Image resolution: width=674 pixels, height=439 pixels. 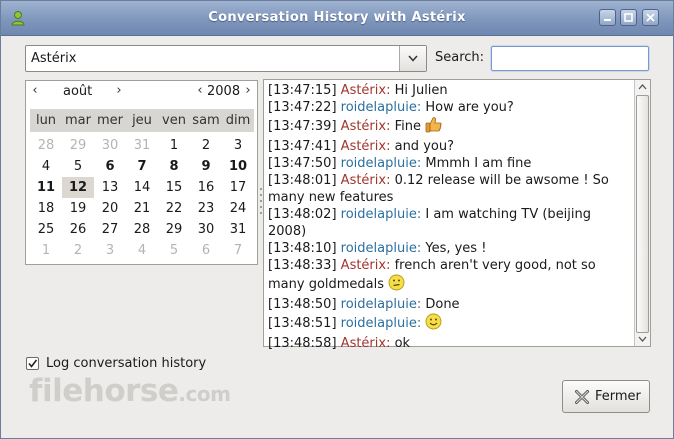 What do you see at coordinates (304, 323) in the screenshot?
I see `message-timestamp: [13:48:51]` at bounding box center [304, 323].